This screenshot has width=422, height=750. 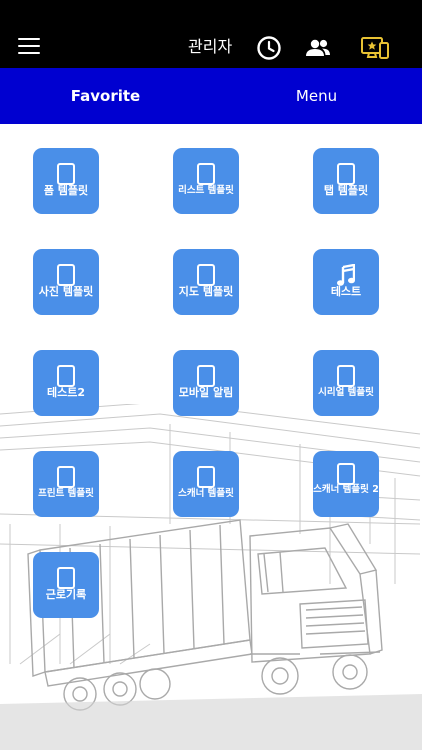 I want to click on tile-work-record: 근로기록, so click(x=66, y=585).